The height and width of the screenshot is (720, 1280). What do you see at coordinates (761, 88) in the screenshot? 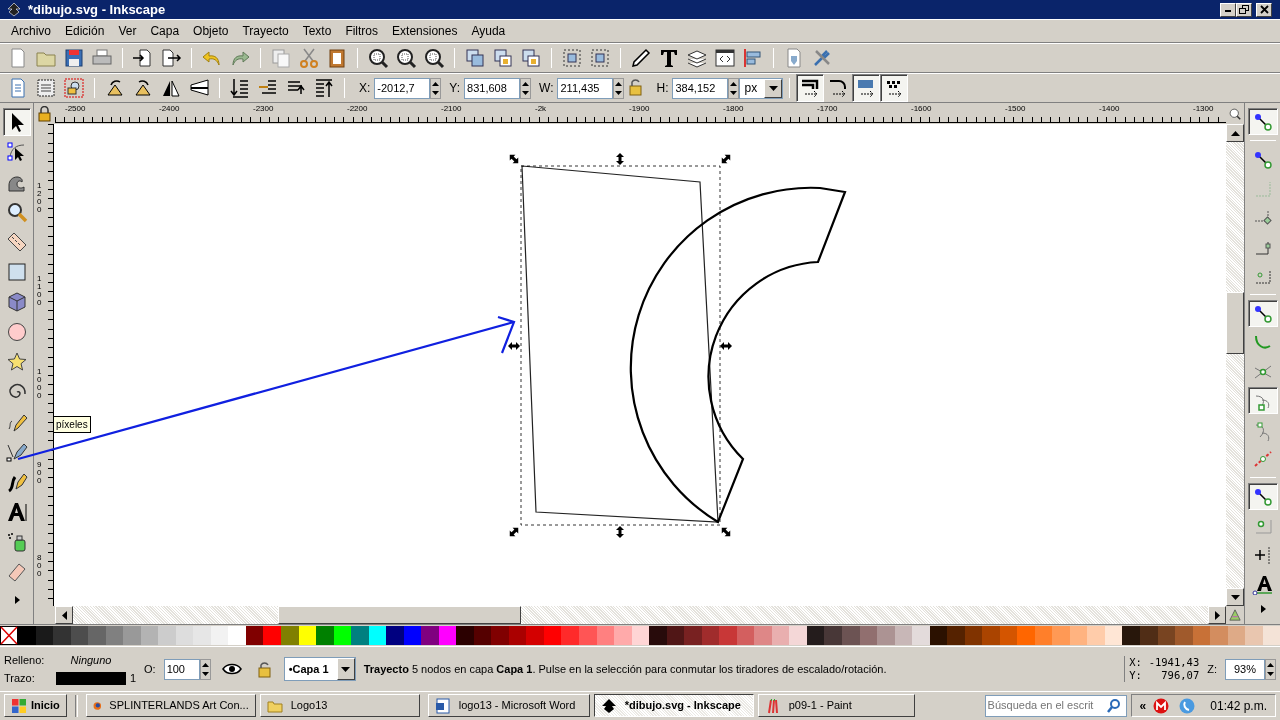
I see `unit-dropdown: px` at bounding box center [761, 88].